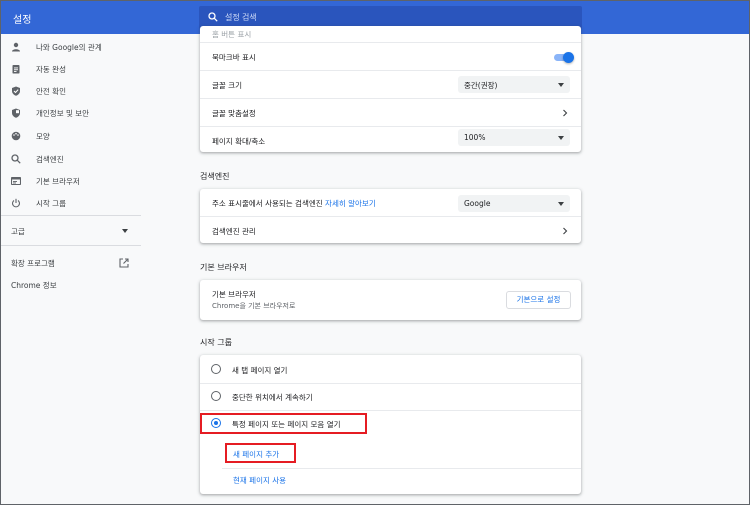 The width and height of the screenshot is (750, 505). Describe the element at coordinates (227, 85) in the screenshot. I see `font-size-label: 글꼴 크기` at that location.